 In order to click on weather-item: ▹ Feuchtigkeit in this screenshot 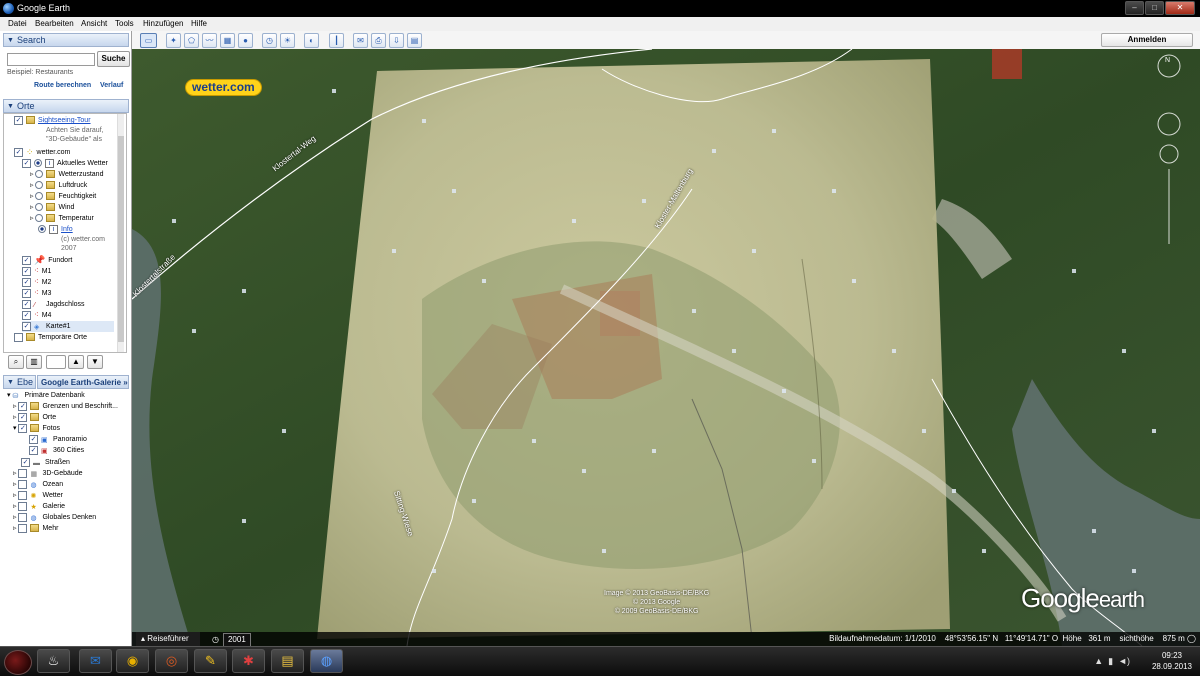, I will do `click(63, 196)`.